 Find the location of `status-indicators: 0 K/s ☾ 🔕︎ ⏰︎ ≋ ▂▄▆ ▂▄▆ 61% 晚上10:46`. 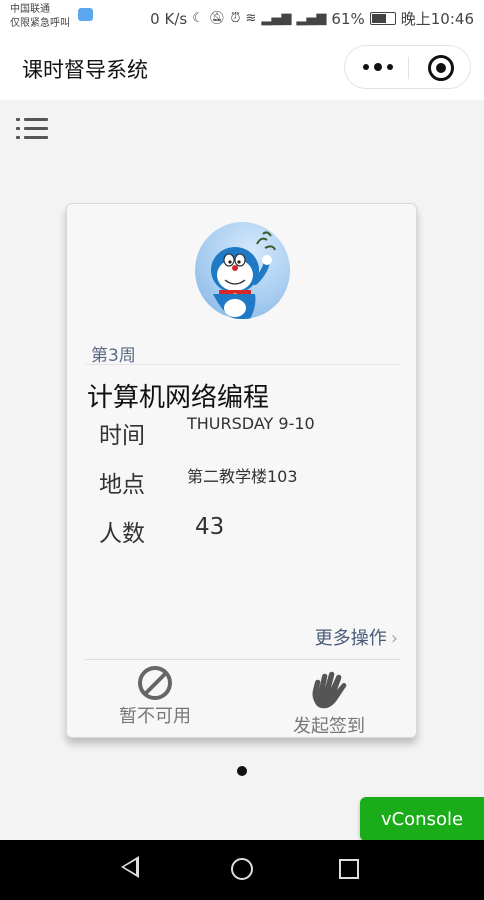

status-indicators: 0 K/s ☾ 🔕︎ ⏰︎ ≋ ▂▄▆ ▂▄▆ 61% 晚上10:46 is located at coordinates (312, 18).